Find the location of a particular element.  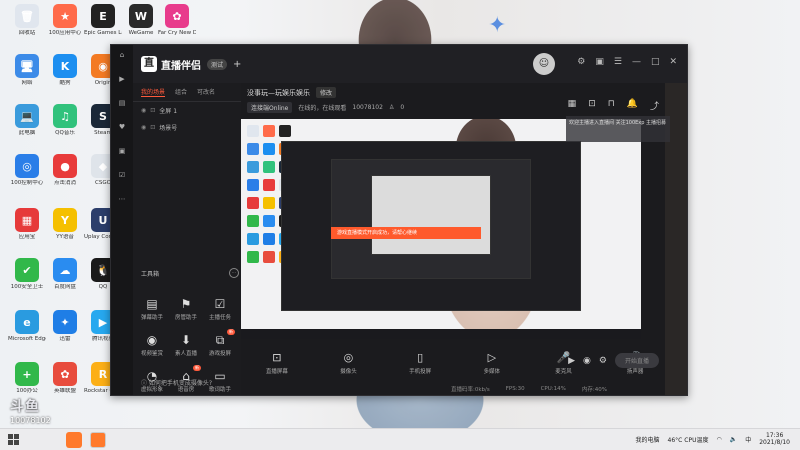

desktop-icon-label: 应用宝 is located at coordinates (27, 237).